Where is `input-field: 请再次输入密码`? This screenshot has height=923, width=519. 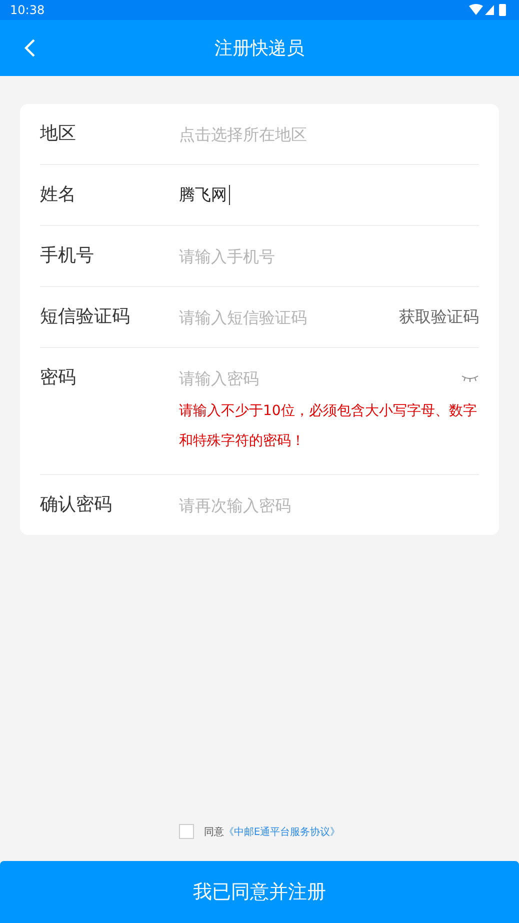
input-field: 请再次输入密码 is located at coordinates (329, 505).